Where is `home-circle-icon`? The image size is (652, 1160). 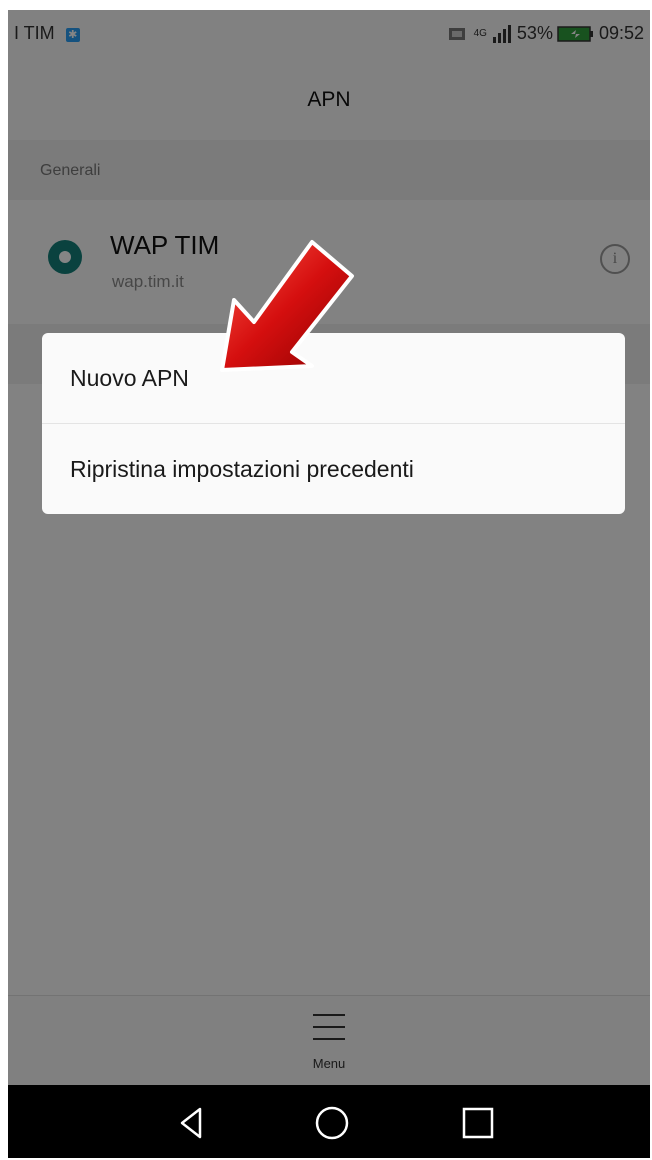 home-circle-icon is located at coordinates (332, 1123).